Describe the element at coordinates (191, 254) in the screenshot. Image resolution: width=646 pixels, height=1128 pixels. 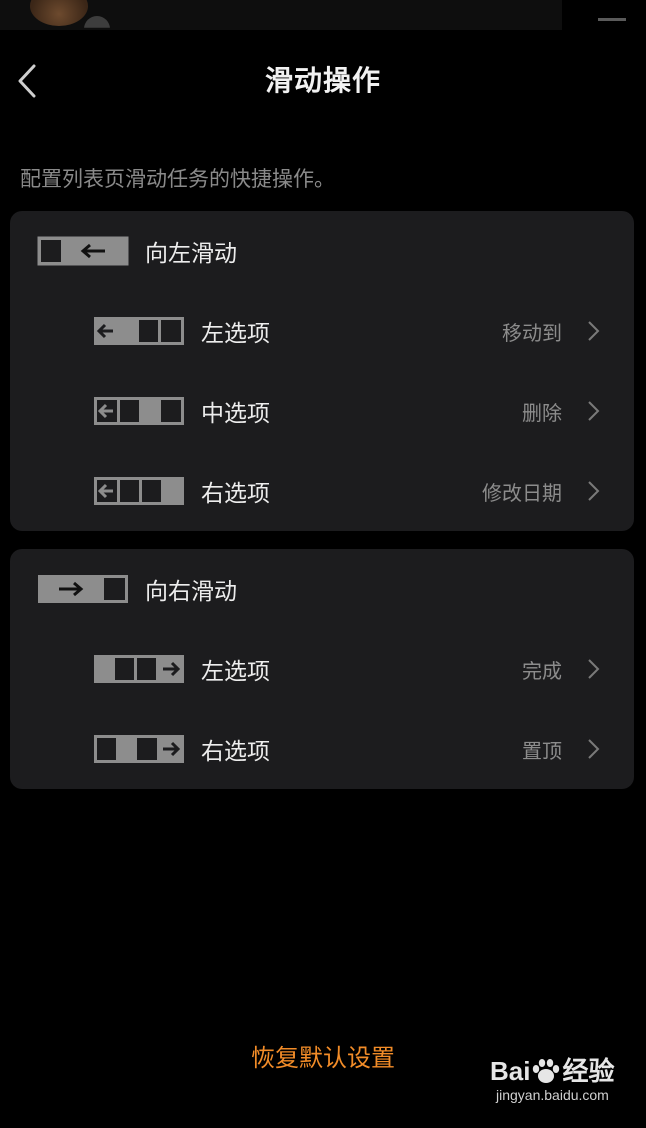
I see `swipe-left-label: 向左滑动` at that location.